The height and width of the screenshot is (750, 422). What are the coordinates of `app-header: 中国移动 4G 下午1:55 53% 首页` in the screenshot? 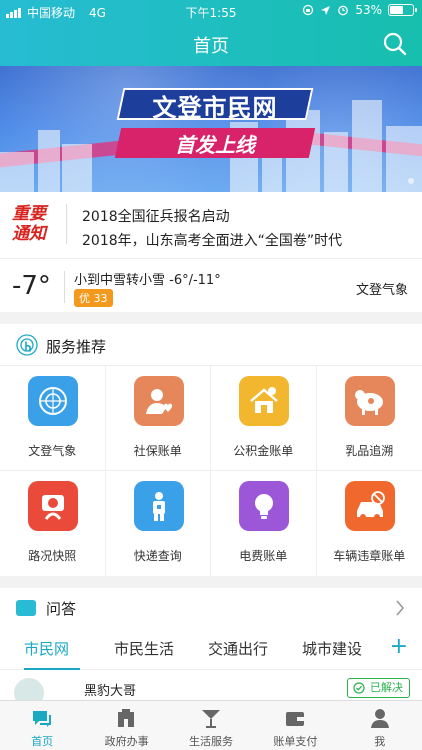 It's located at (211, 33).